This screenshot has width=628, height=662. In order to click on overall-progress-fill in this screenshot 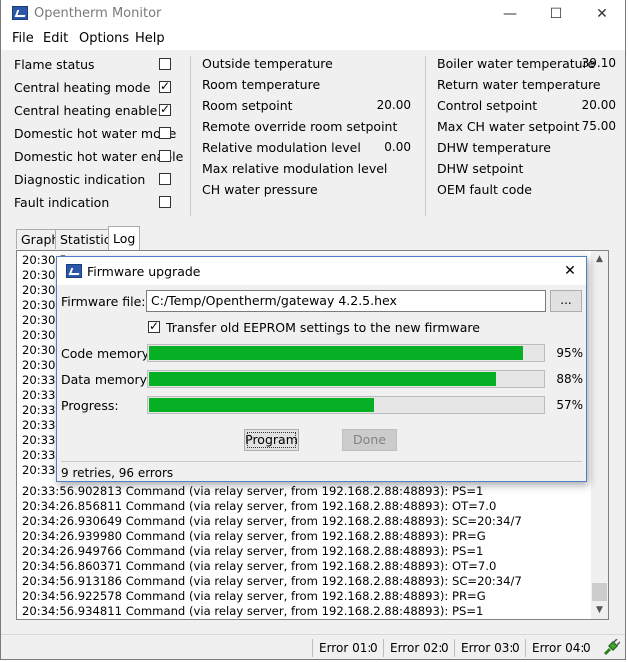, I will do `click(261, 405)`.